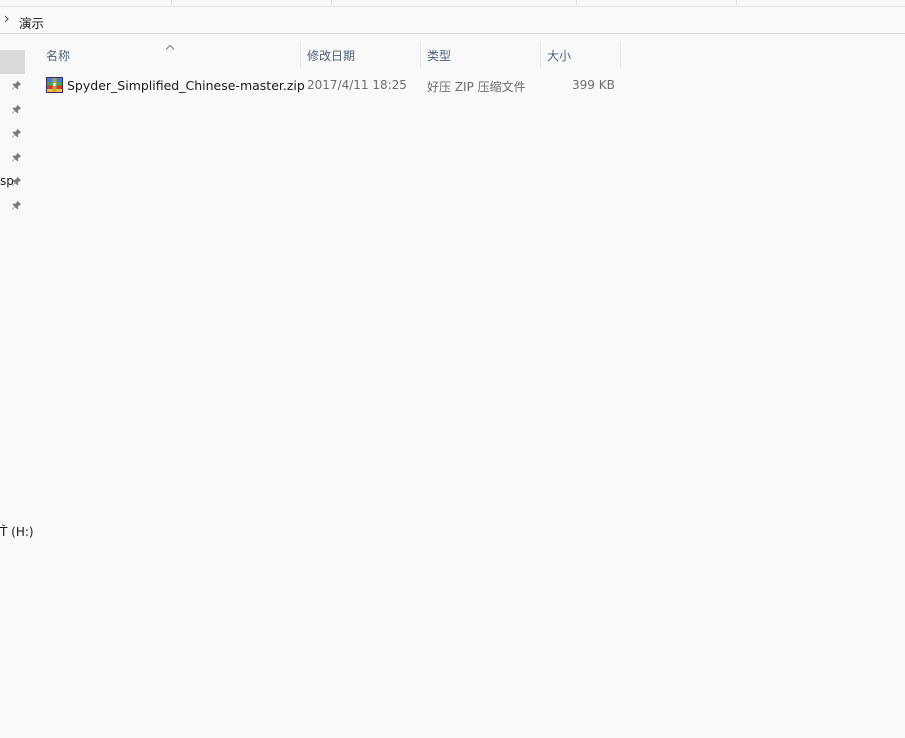  Describe the element at coordinates (331, 56) in the screenshot. I see `column-header-label: 修改日期` at that location.